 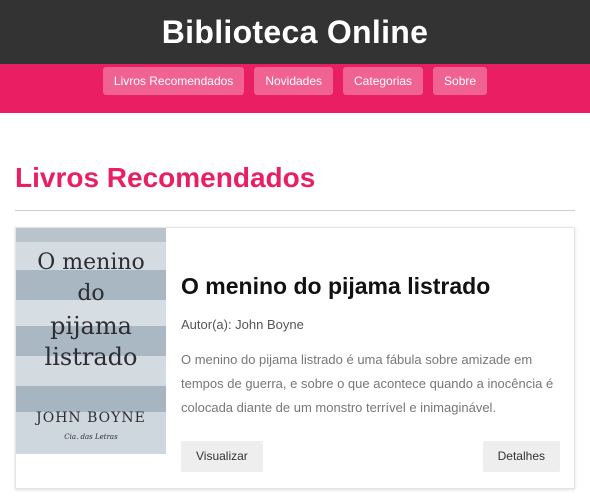 I want to click on section-divider, so click(x=295, y=210).